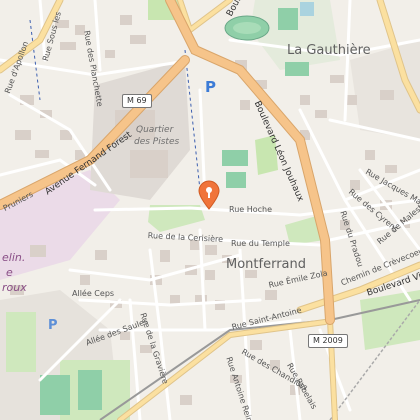 The image size is (420, 420). I want to click on street-label: Rue Hoche, so click(251, 209).